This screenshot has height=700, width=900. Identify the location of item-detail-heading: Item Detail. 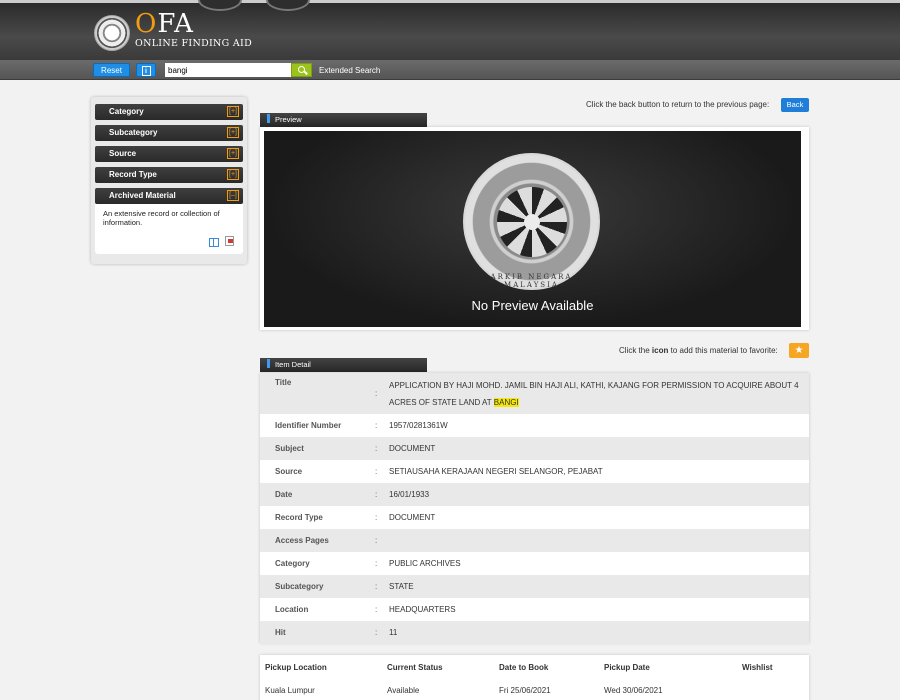
(343, 365).